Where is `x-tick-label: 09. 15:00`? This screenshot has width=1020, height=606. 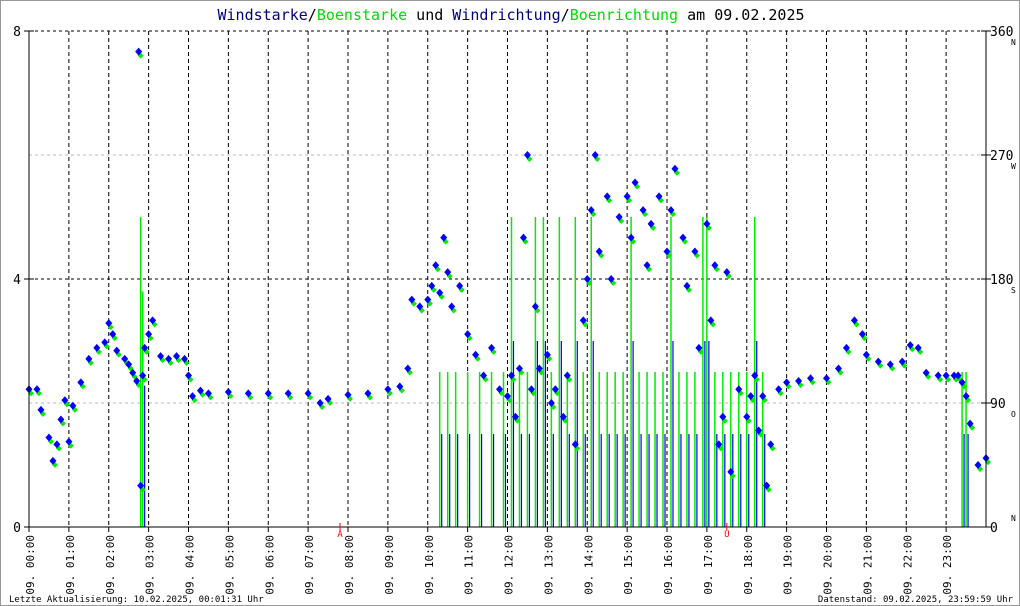
x-tick-label: 09. 15:00 is located at coordinates (628, 565).